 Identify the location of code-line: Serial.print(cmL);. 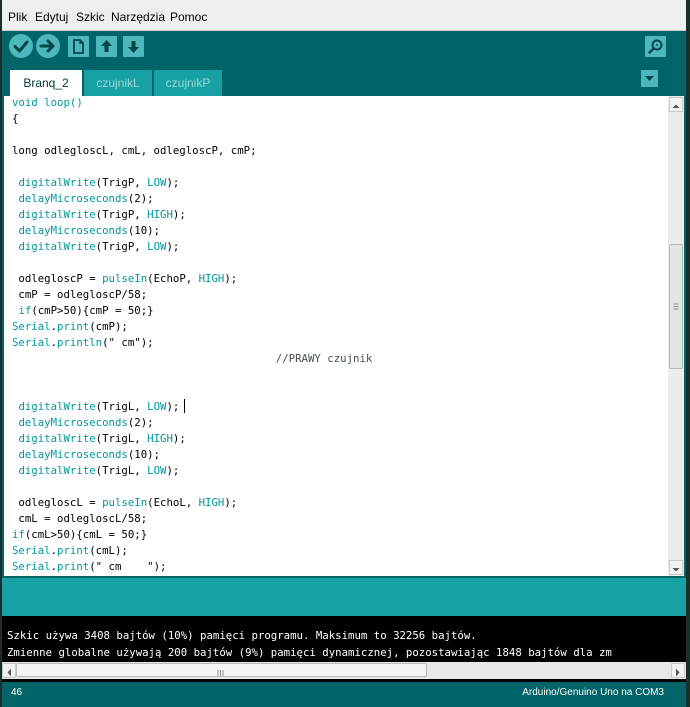
(70, 551).